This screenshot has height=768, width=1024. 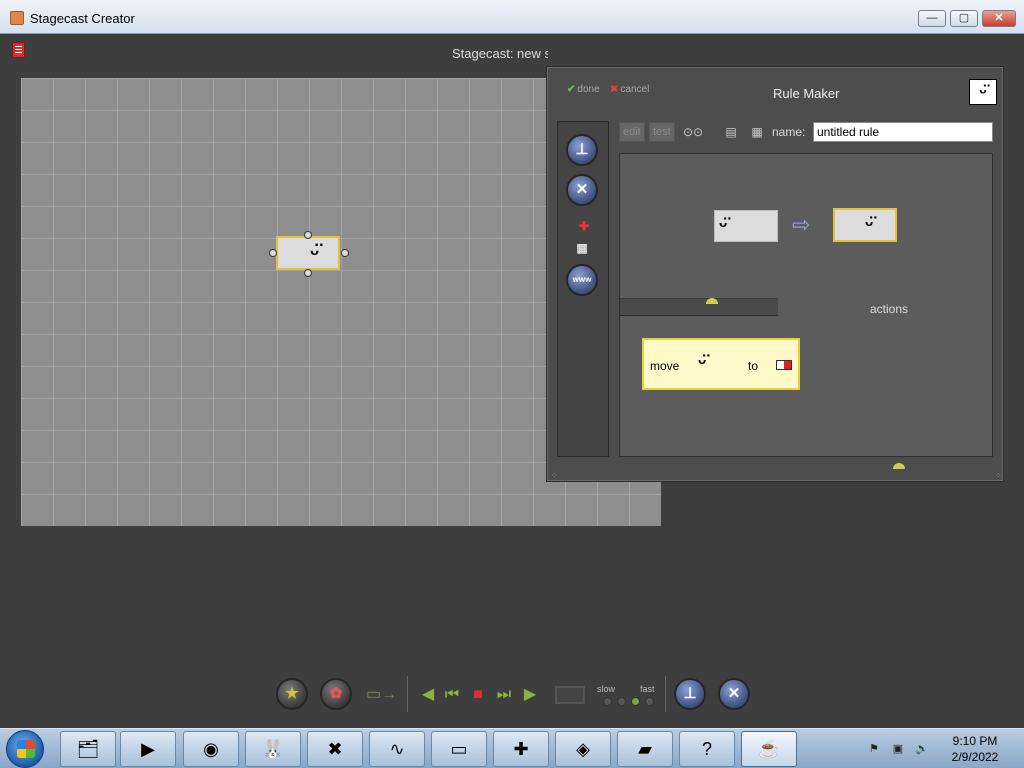 I want to click on chrome-icon: ◉, so click(x=211, y=749).